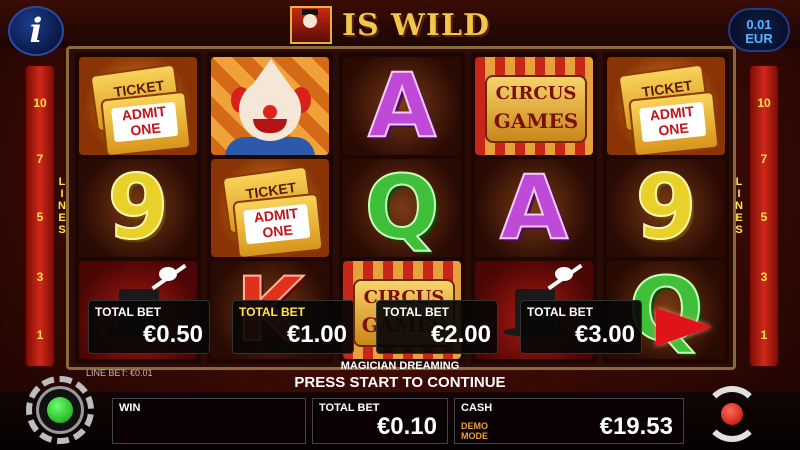 This screenshot has width=800, height=450. Describe the element at coordinates (534, 106) in the screenshot. I see `circus-games-symbol: CIRCUSGAMES` at that location.